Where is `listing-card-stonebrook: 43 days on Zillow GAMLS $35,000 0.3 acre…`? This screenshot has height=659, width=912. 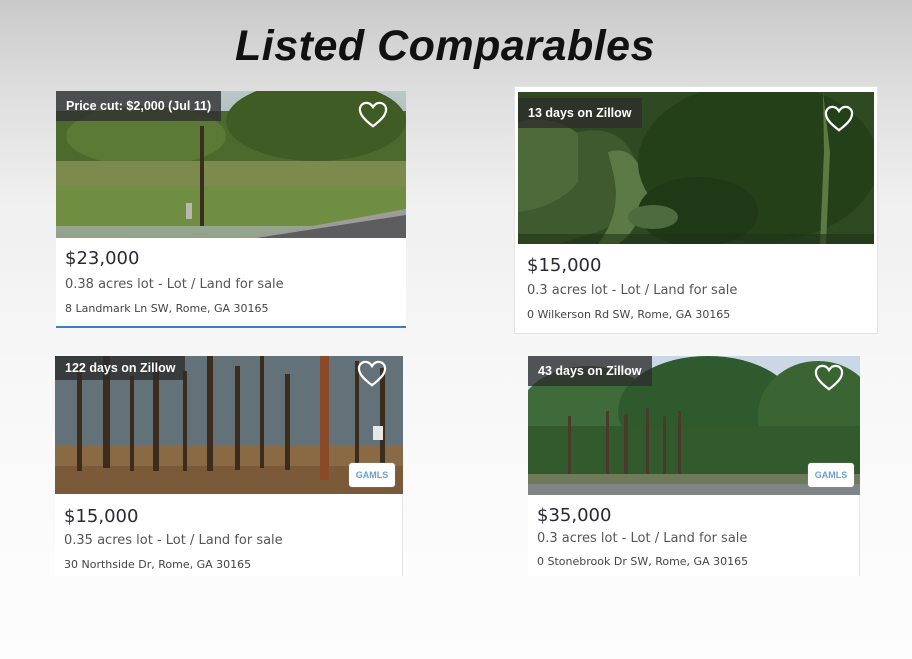 listing-card-stonebrook: 43 days on Zillow GAMLS $35,000 0.3 acre… is located at coordinates (694, 466).